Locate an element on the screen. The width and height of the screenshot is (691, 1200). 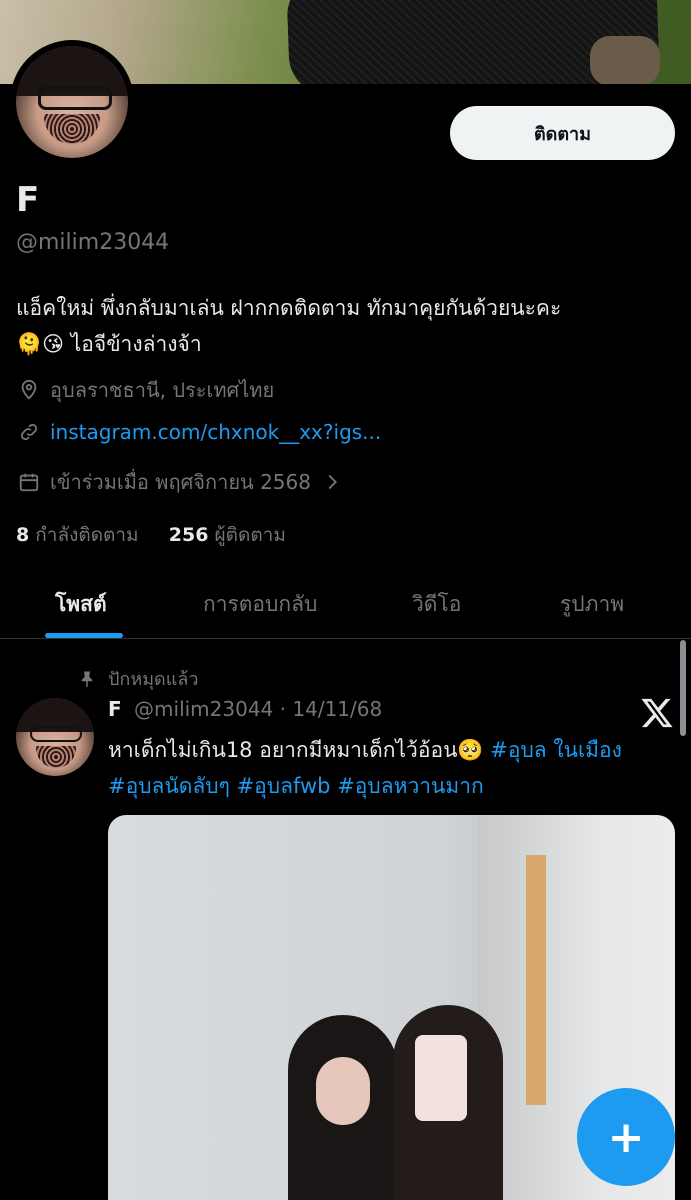
location-text: อุบลราชธานี, ประเทศไทย is located at coordinates (162, 390).